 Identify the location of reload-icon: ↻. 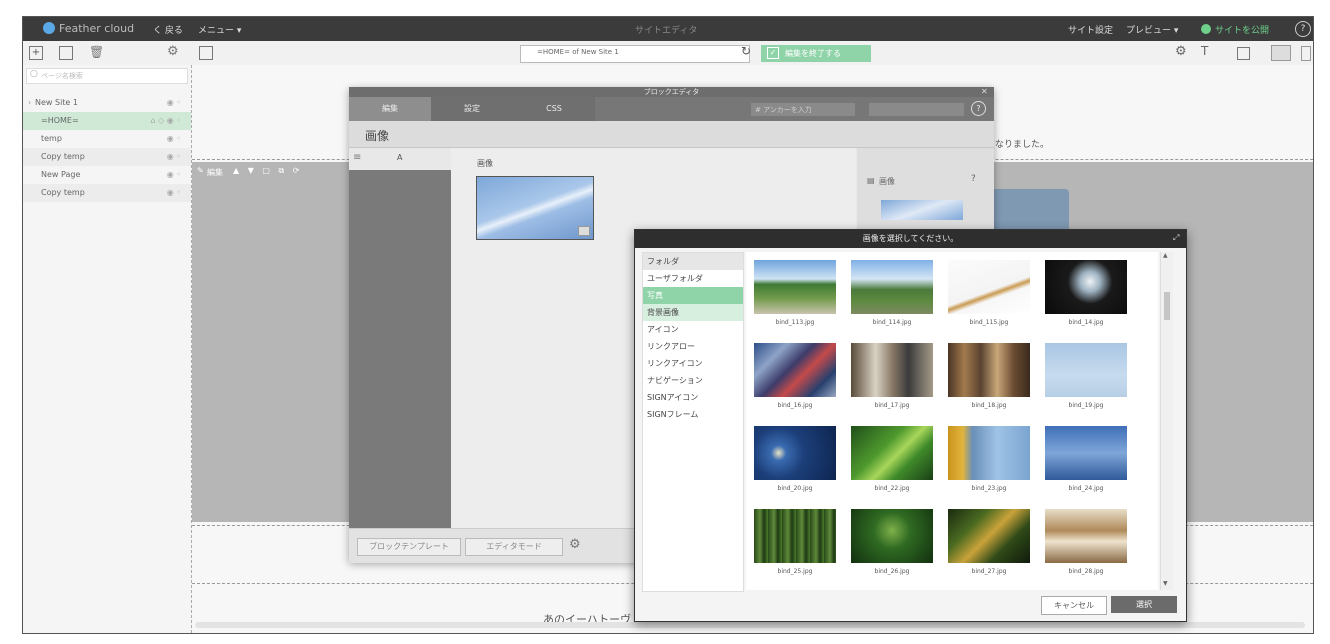
(746, 51).